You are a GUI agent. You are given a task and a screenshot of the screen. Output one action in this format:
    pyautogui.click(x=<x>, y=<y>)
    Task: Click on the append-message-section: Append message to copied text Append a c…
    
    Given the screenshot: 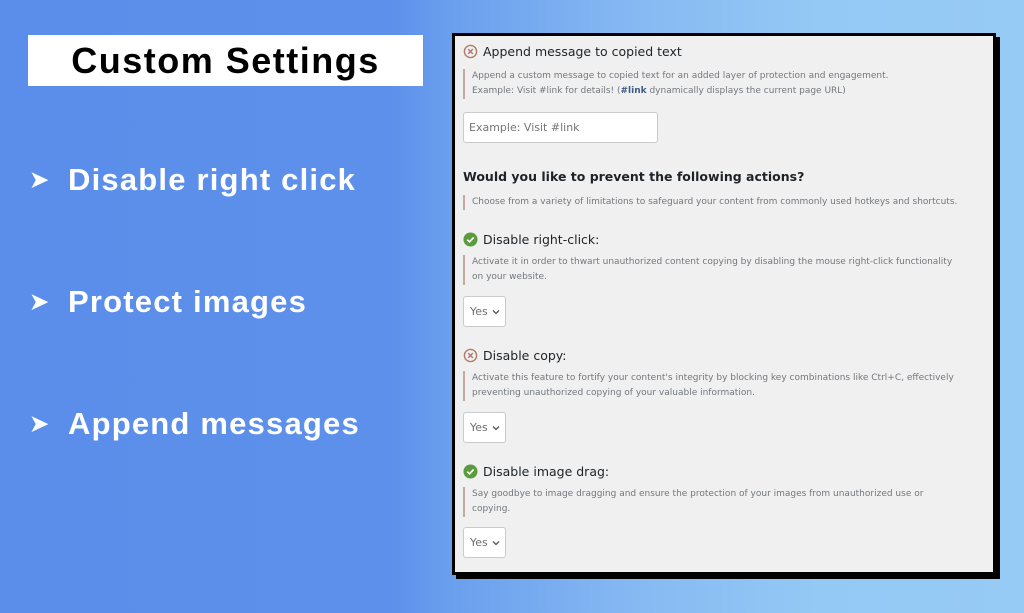 What is the action you would take?
    pyautogui.click(x=723, y=71)
    